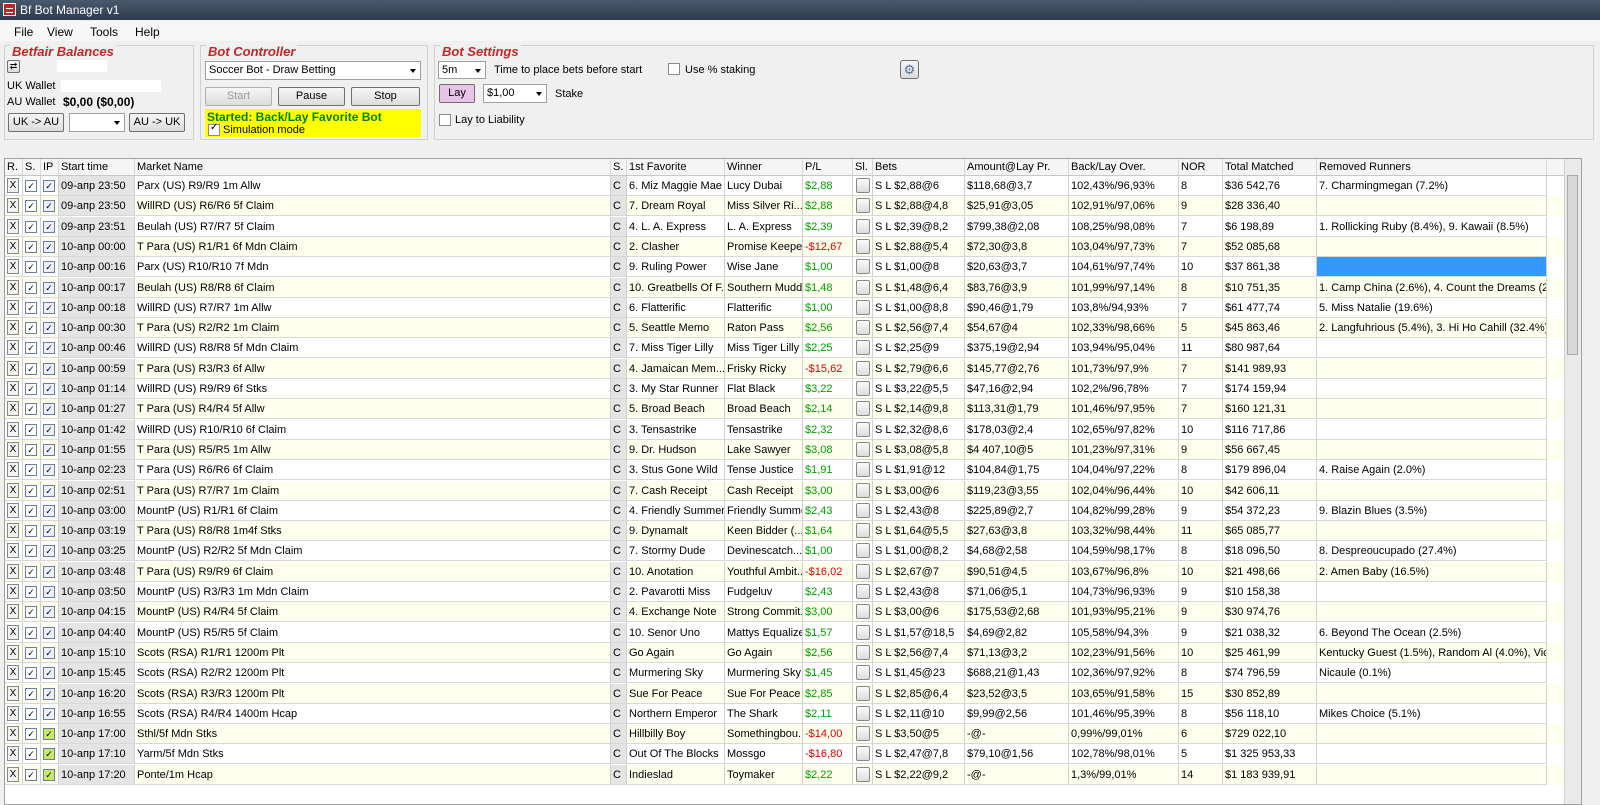  I want to click on au-to-uk-button: AU -> UK, so click(157, 122).